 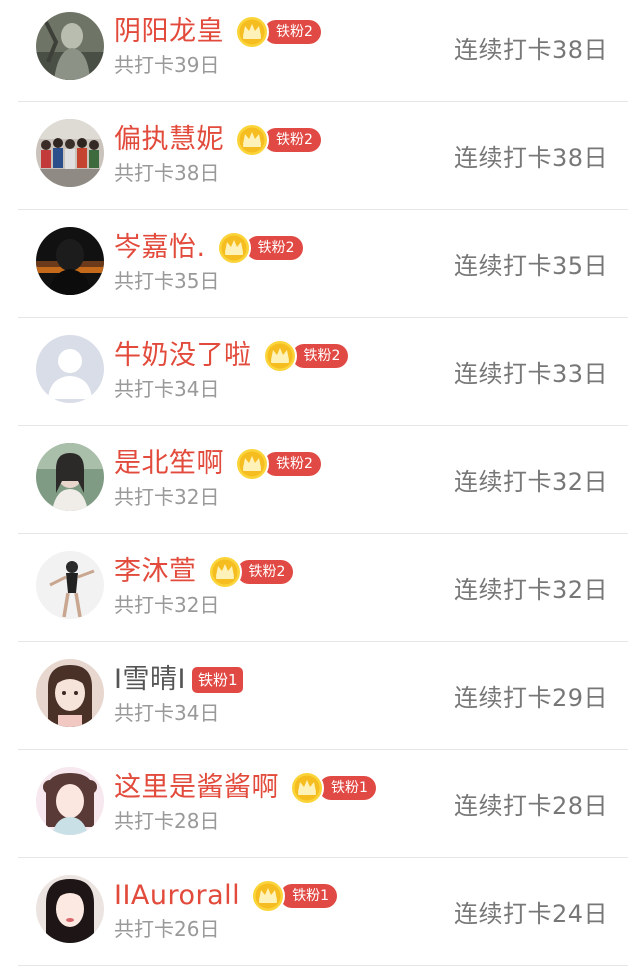 I want to click on user-name: 是北笙啊, so click(x=169, y=464).